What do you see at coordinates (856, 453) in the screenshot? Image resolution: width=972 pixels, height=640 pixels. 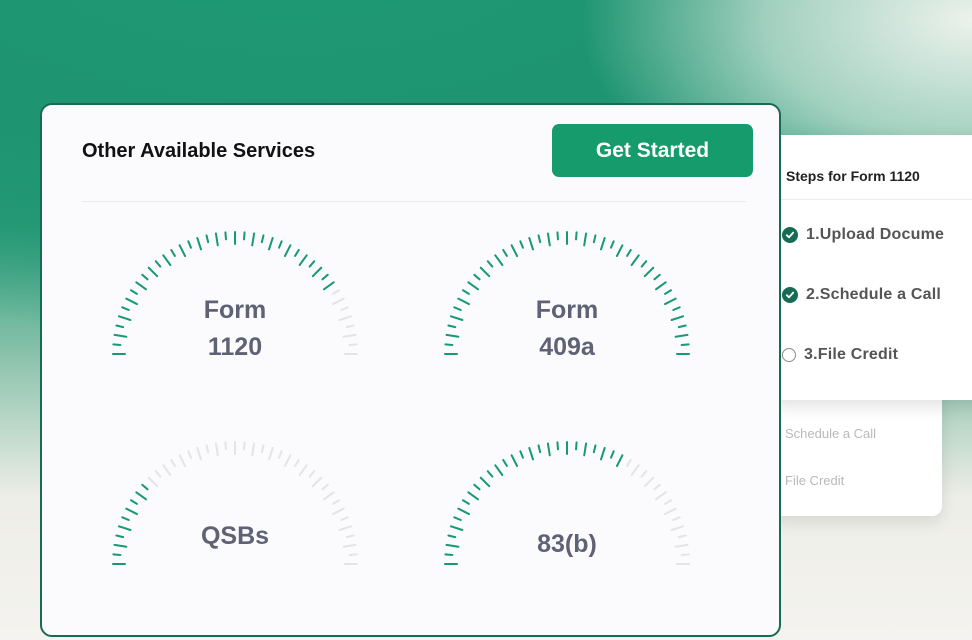 I see `steps-panel-background: Schedule a Call File Credit` at bounding box center [856, 453].